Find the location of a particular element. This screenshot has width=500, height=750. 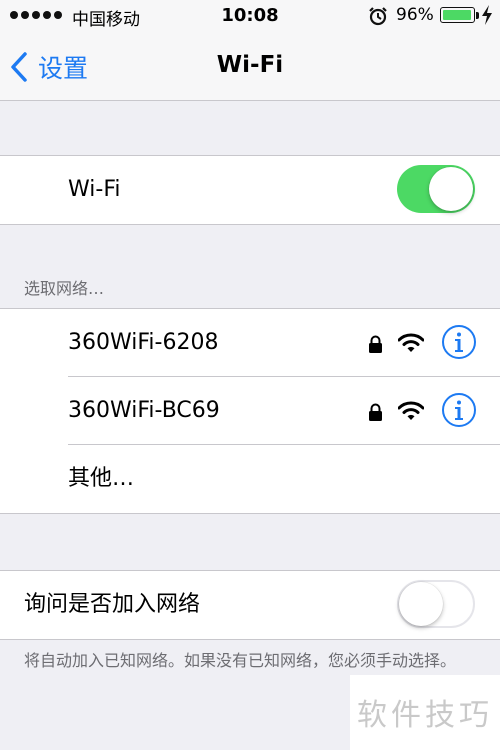

network-row: 360WiFi-BC69 is located at coordinates (250, 411).